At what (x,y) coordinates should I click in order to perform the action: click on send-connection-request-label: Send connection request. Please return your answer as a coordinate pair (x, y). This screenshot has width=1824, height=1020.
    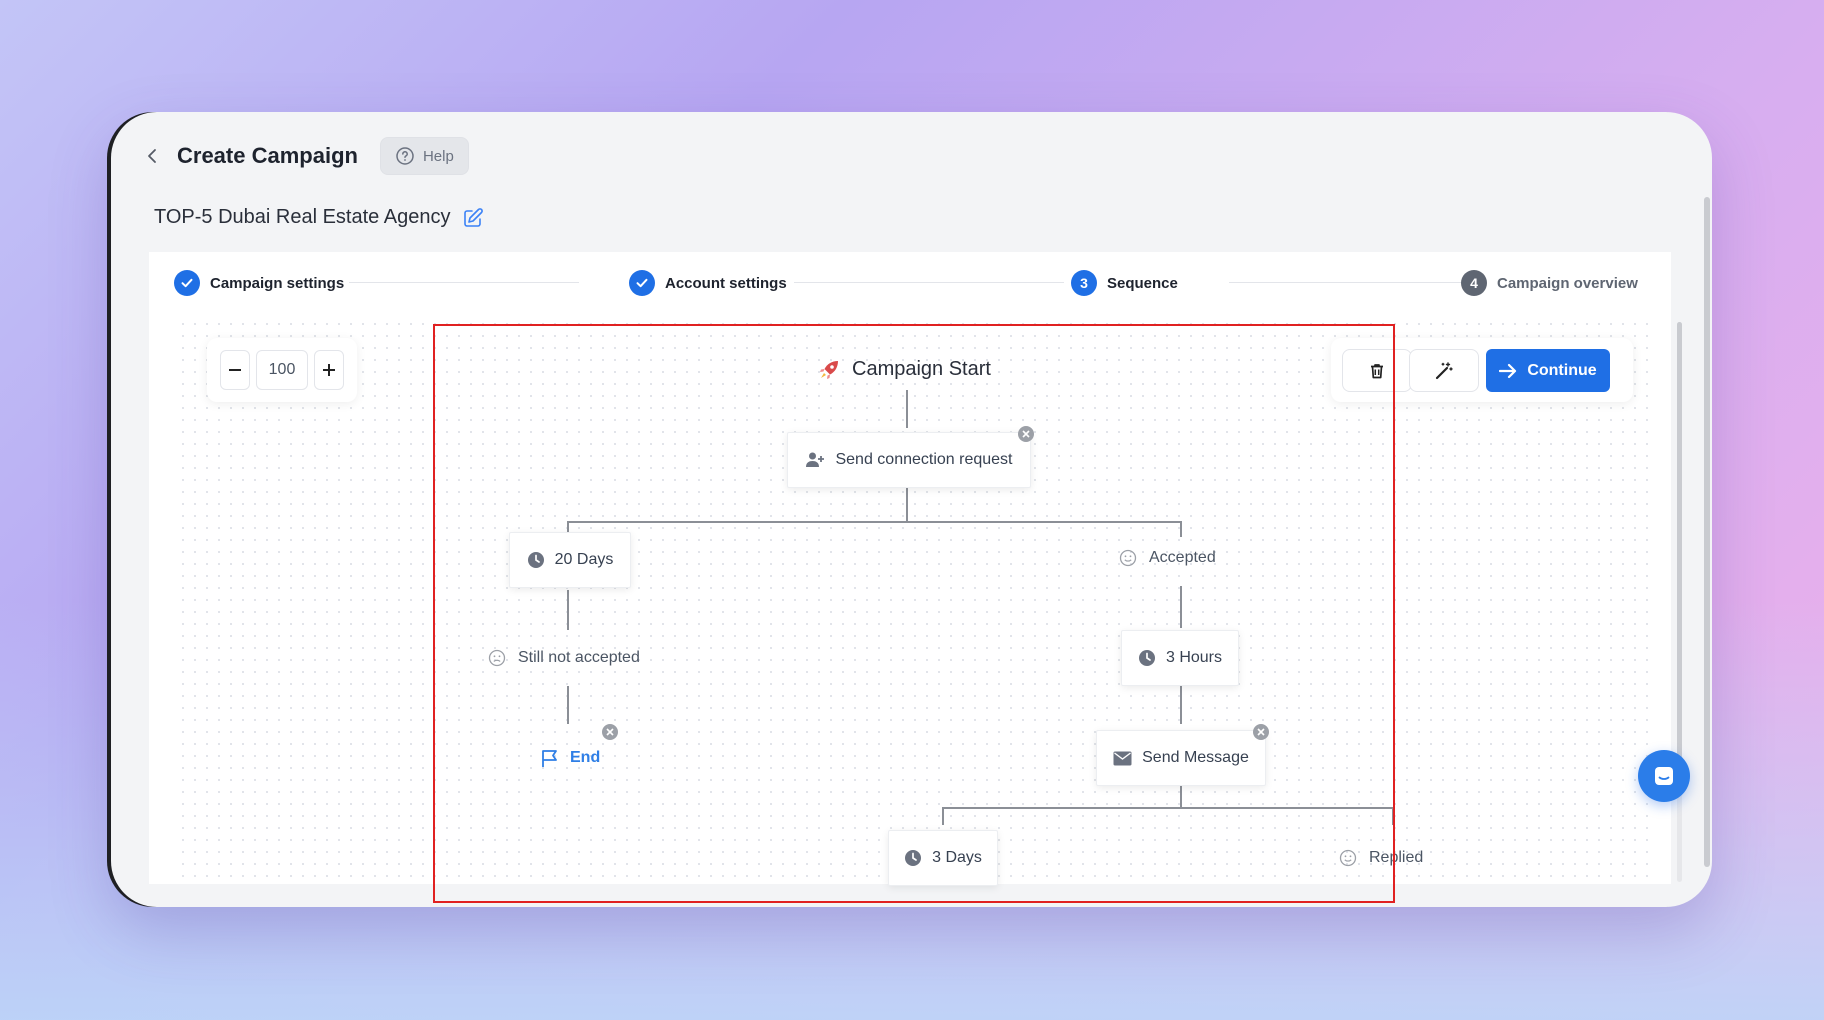
    Looking at the image, I should click on (924, 459).